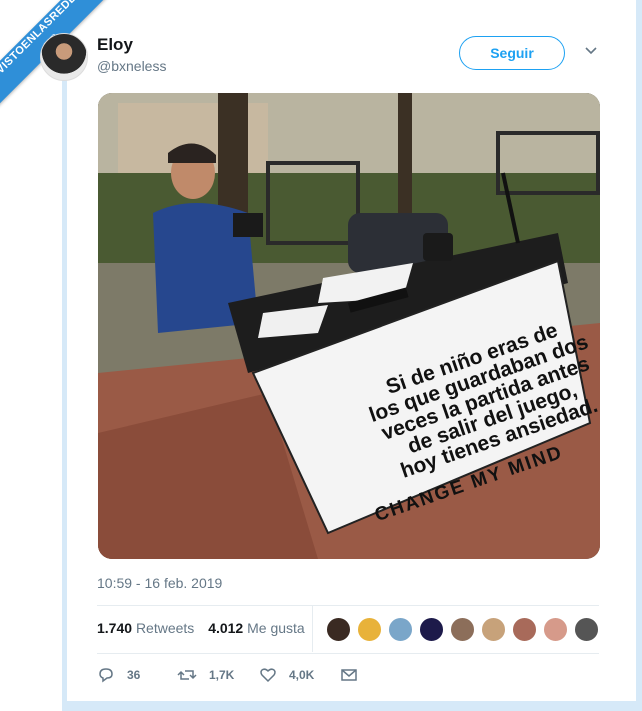 This screenshot has width=642, height=711. I want to click on retweet-icon, so click(187, 675).